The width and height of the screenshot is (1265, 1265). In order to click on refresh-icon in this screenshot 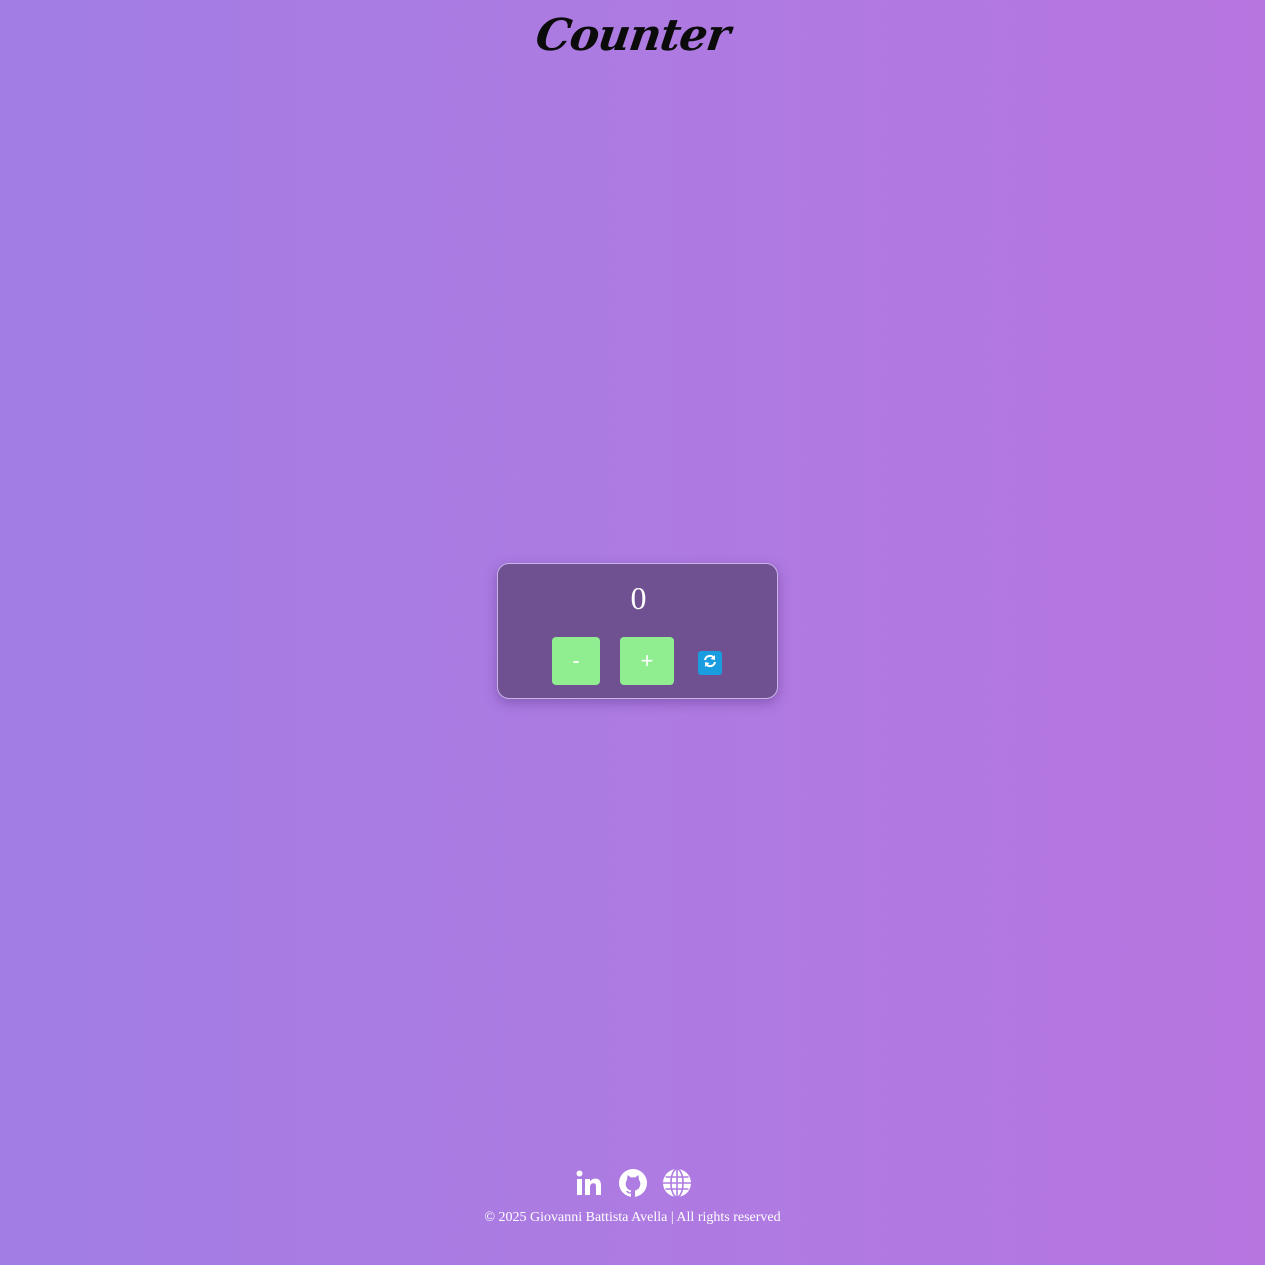, I will do `click(710, 663)`.